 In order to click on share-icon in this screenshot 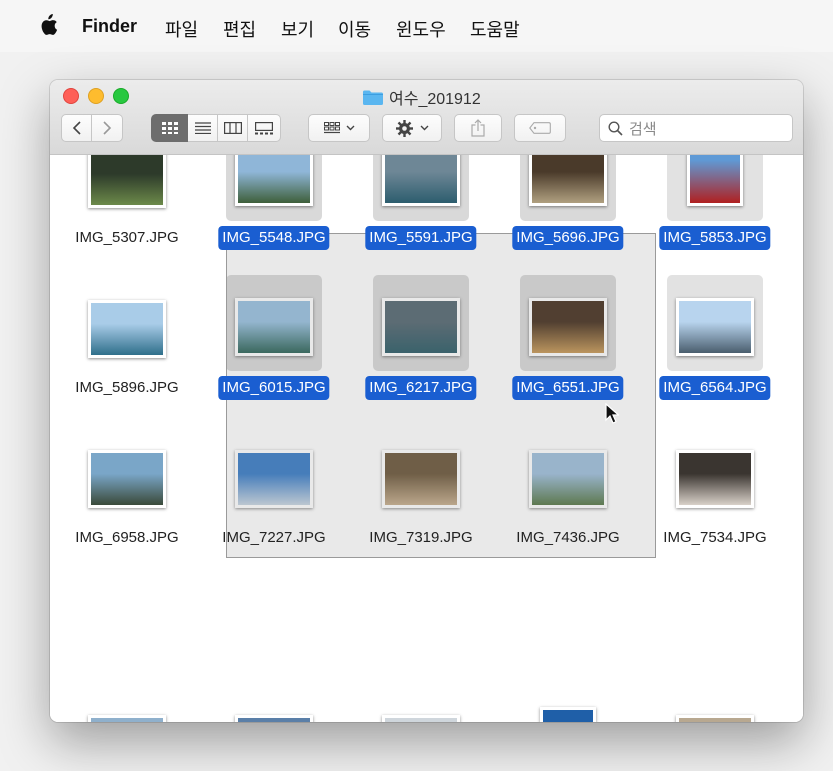, I will do `click(478, 128)`.